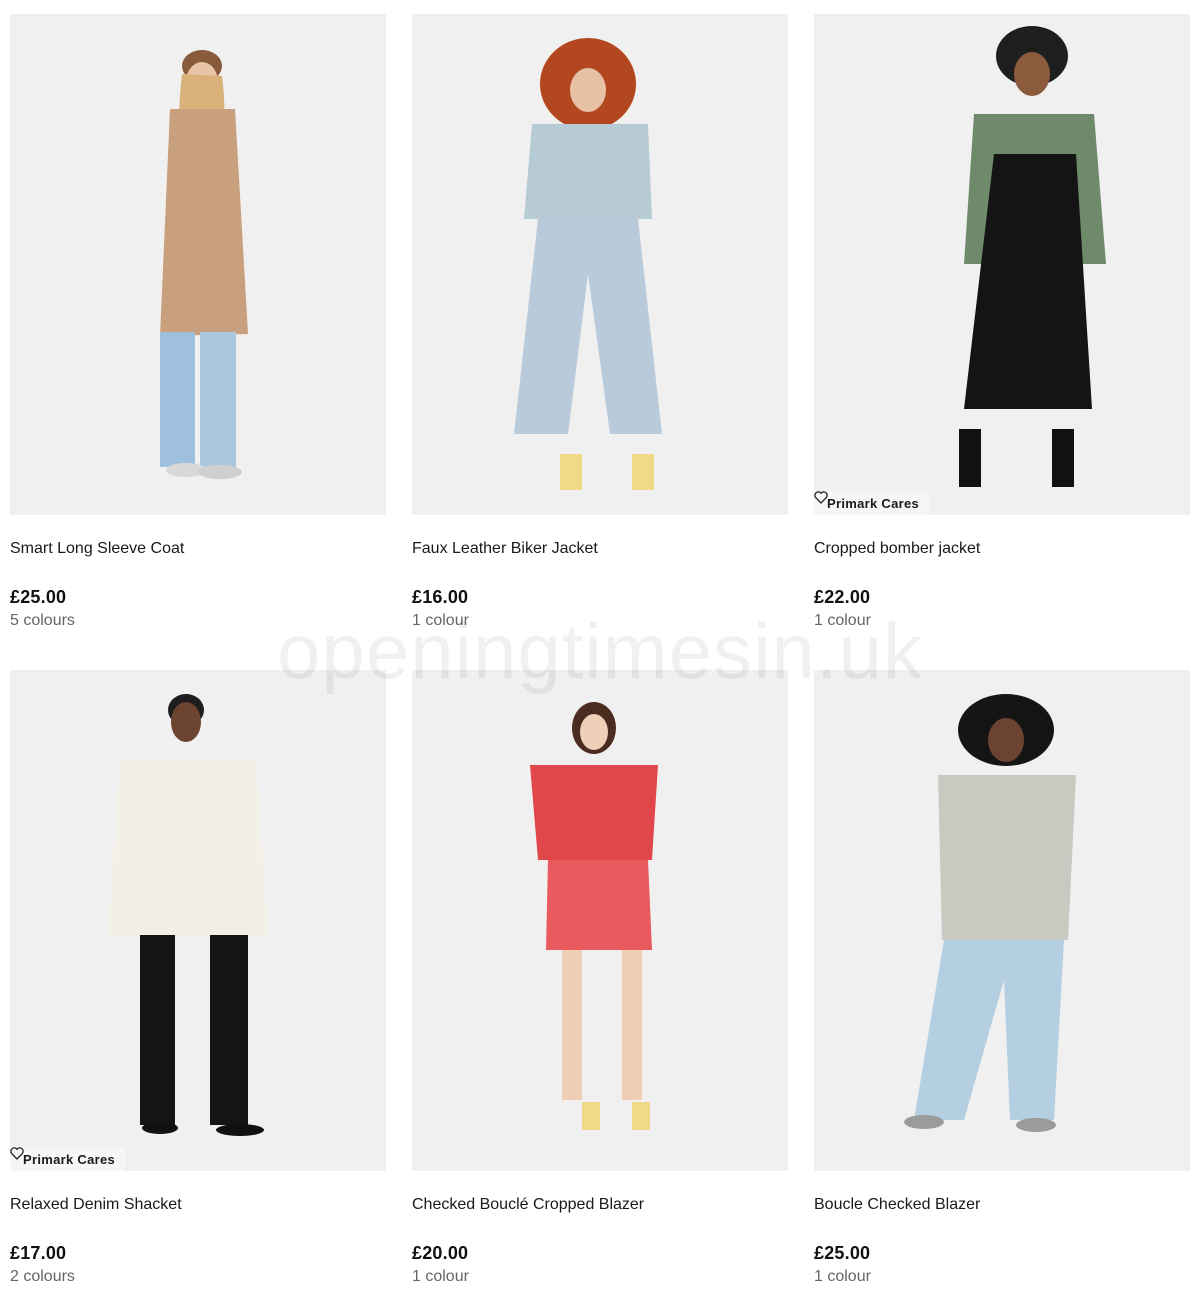  Describe the element at coordinates (38, 1253) in the screenshot. I see `product-price: £17.00` at that location.